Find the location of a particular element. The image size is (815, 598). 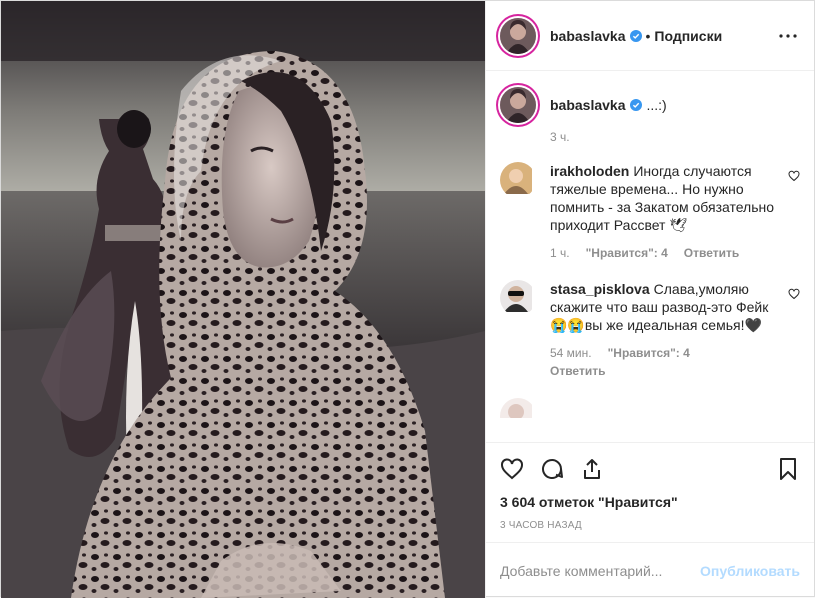

caption: babaslavka...:) 3 ч. is located at coordinates (650, 115).